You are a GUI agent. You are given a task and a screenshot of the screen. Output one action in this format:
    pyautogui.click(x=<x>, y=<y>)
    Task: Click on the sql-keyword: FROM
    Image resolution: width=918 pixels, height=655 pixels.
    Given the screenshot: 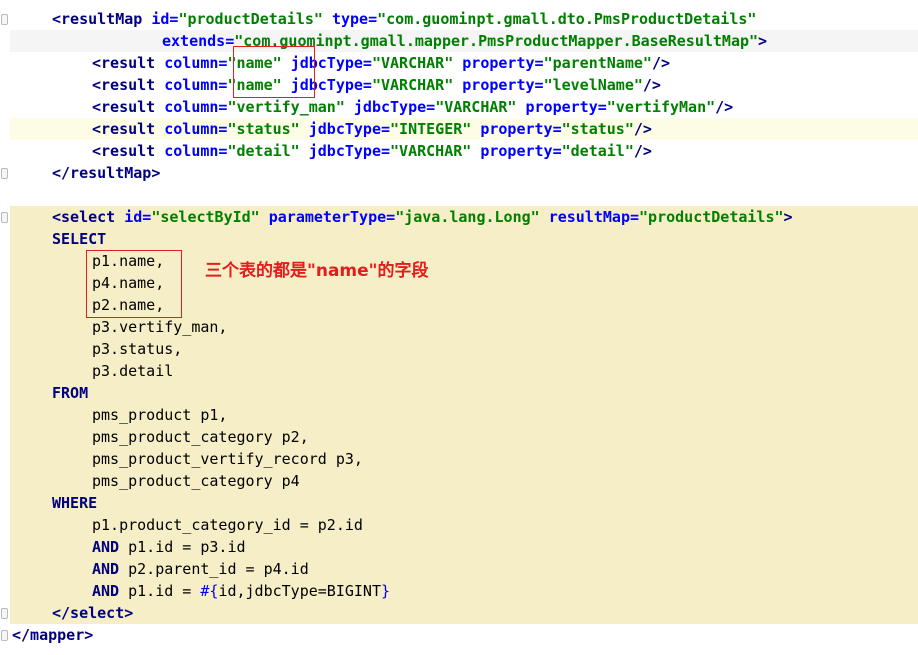 What is the action you would take?
    pyautogui.click(x=70, y=393)
    